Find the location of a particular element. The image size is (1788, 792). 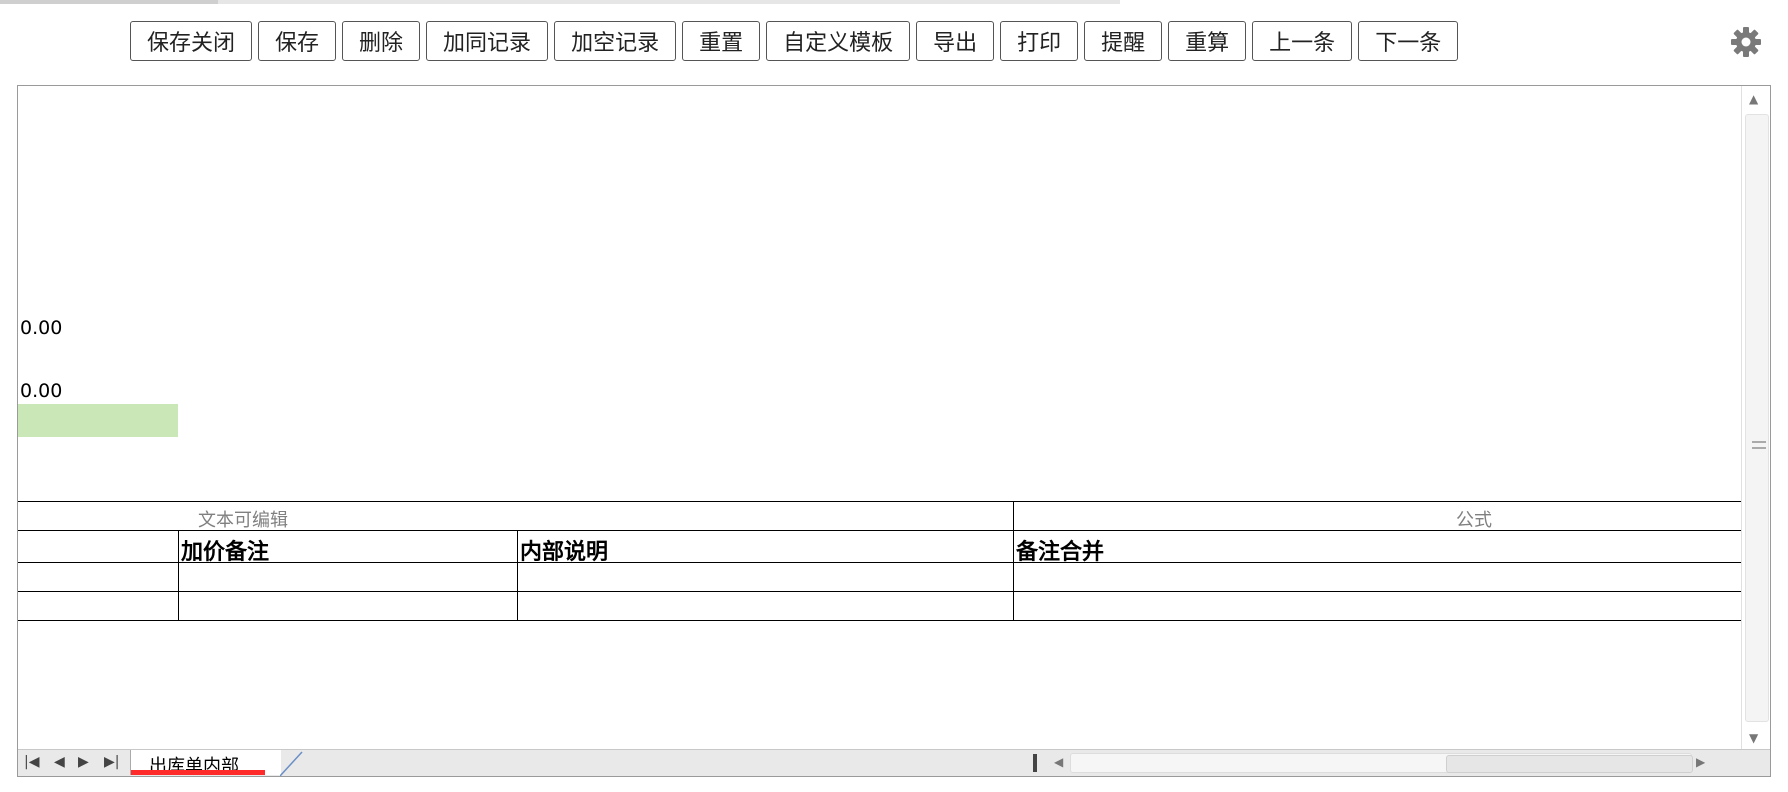

group-header-row: 文本可编辑 公式 is located at coordinates (881, 516).